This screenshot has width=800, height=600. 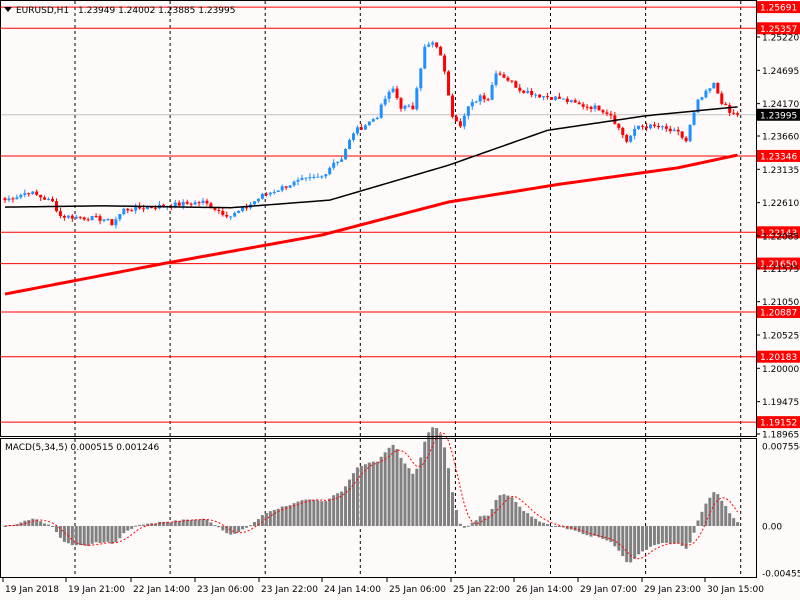 What do you see at coordinates (778, 9) in the screenshot?
I see `level-price-label: 1.25691` at bounding box center [778, 9].